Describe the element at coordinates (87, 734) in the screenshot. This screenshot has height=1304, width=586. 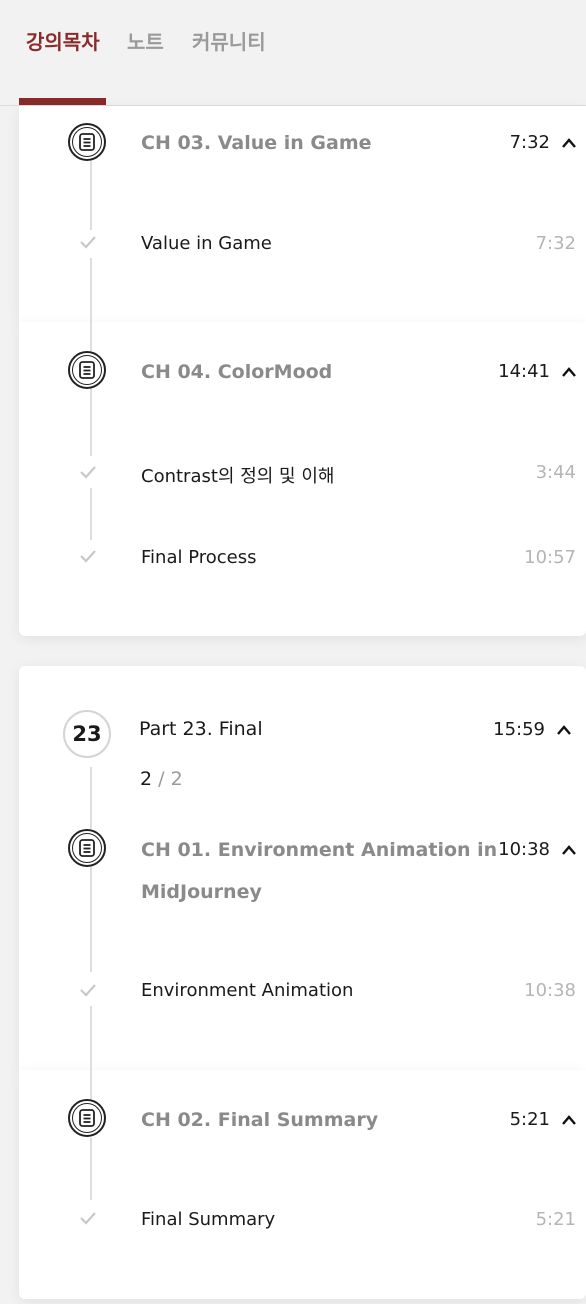
I see `part-number-badge: 23` at that location.